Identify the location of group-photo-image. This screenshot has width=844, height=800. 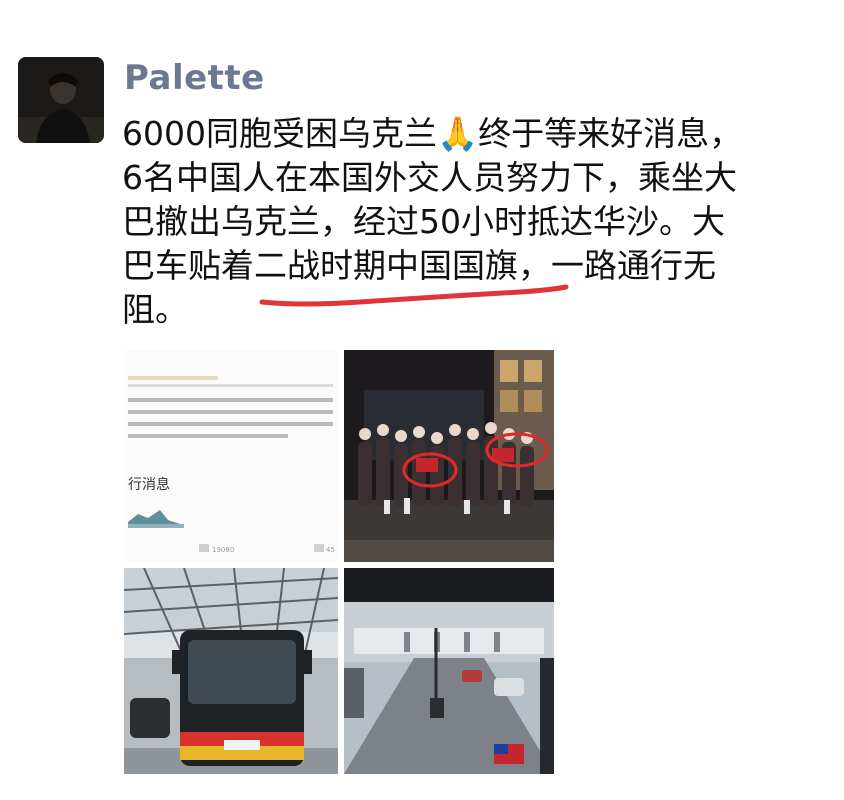
(449, 456).